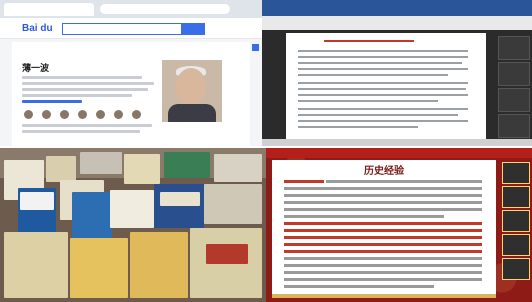 The width and height of the screenshot is (532, 302). What do you see at coordinates (399, 153) in the screenshot?
I see `slide-top-band` at bounding box center [399, 153].